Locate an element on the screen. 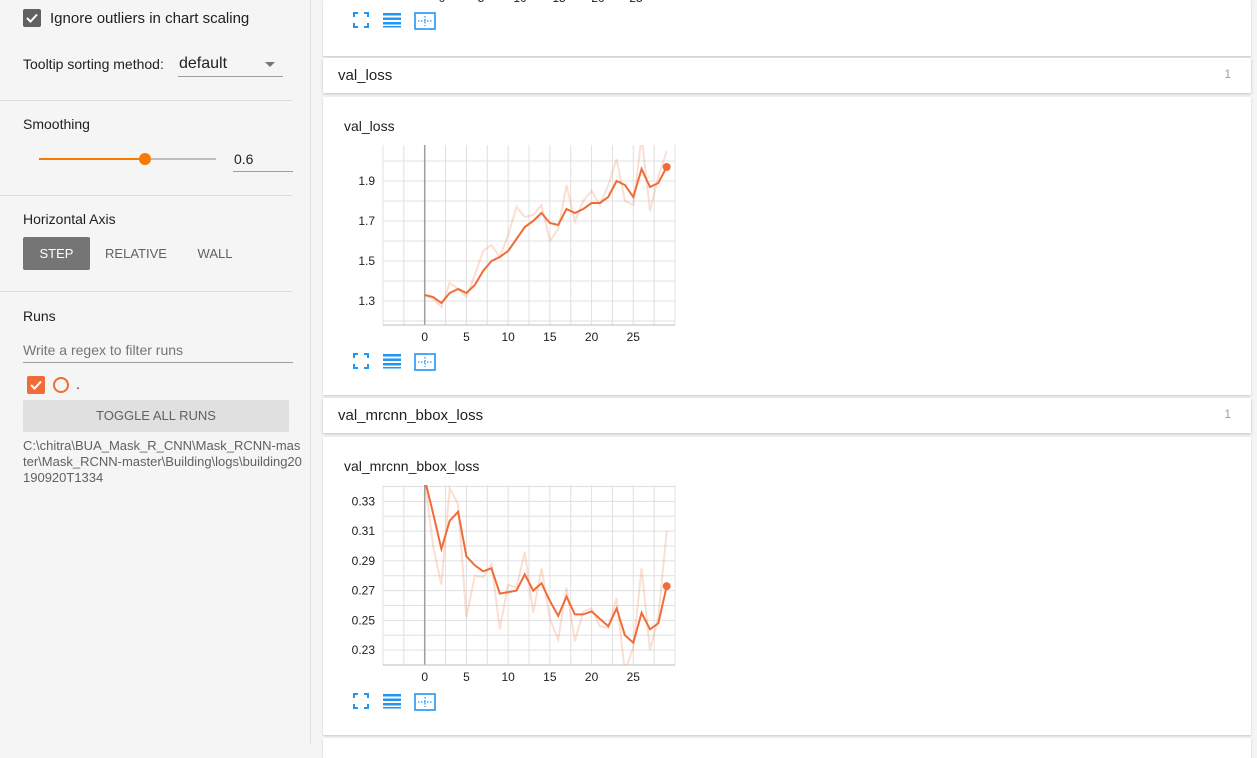  tick-label: 0 is located at coordinates (442, 1).